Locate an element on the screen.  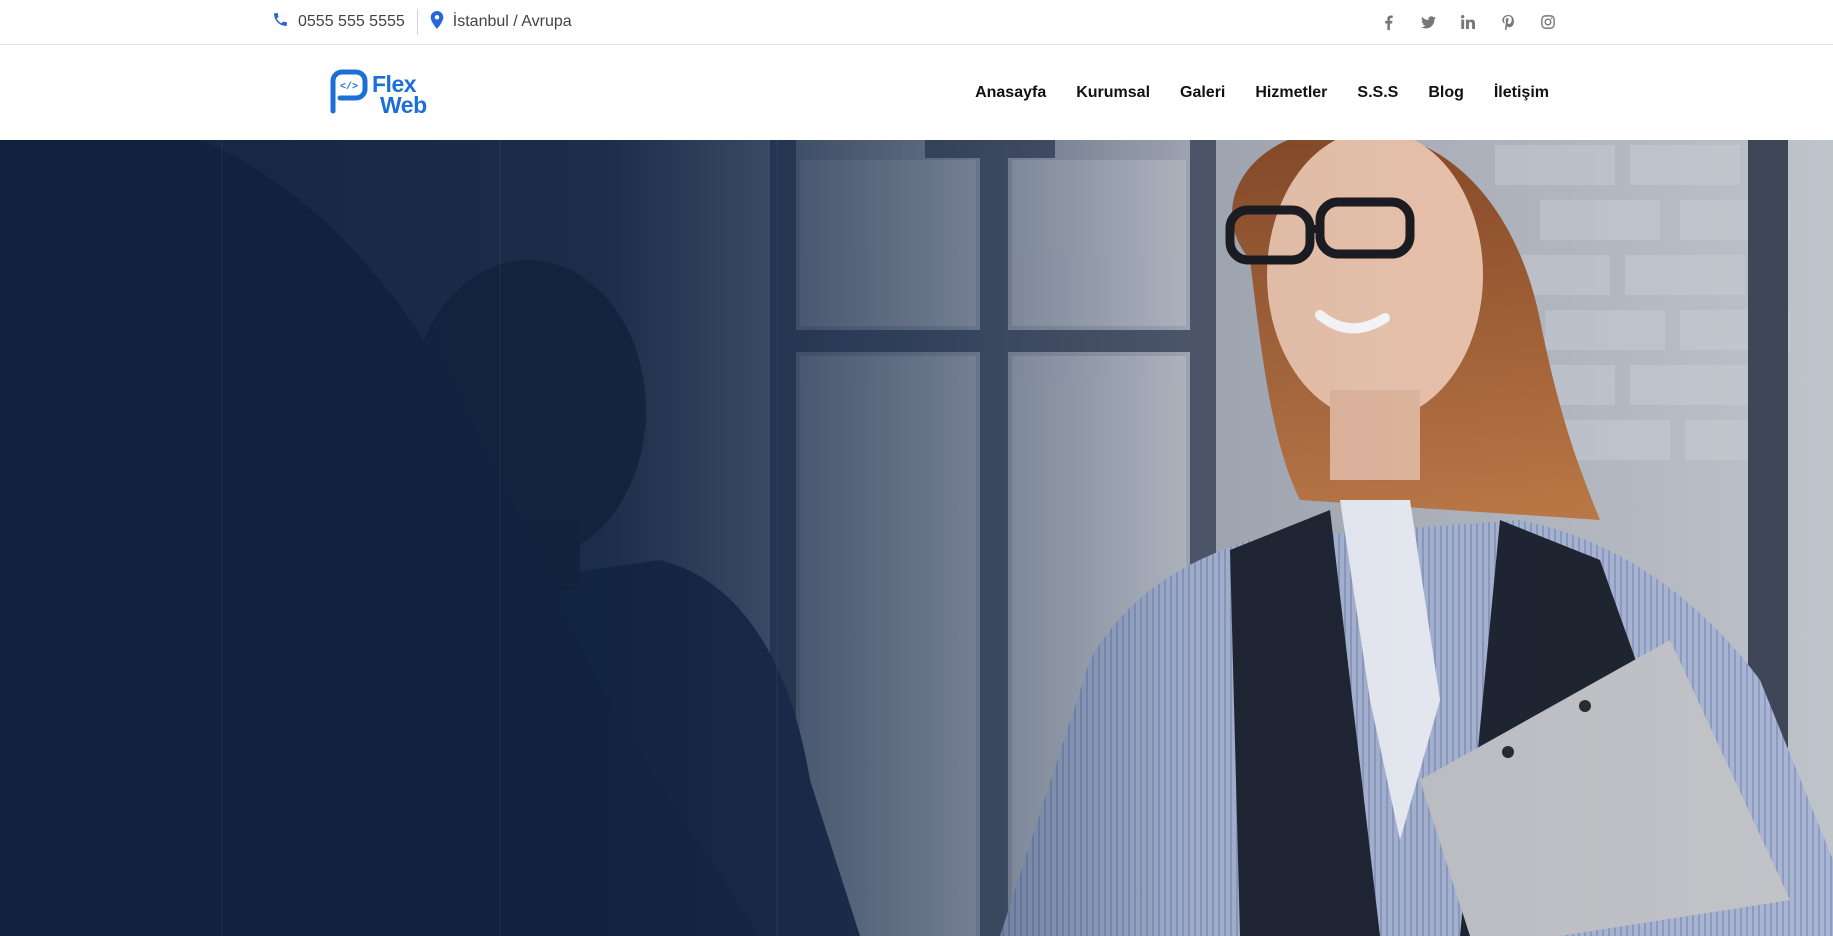
divider is located at coordinates (417, 22).